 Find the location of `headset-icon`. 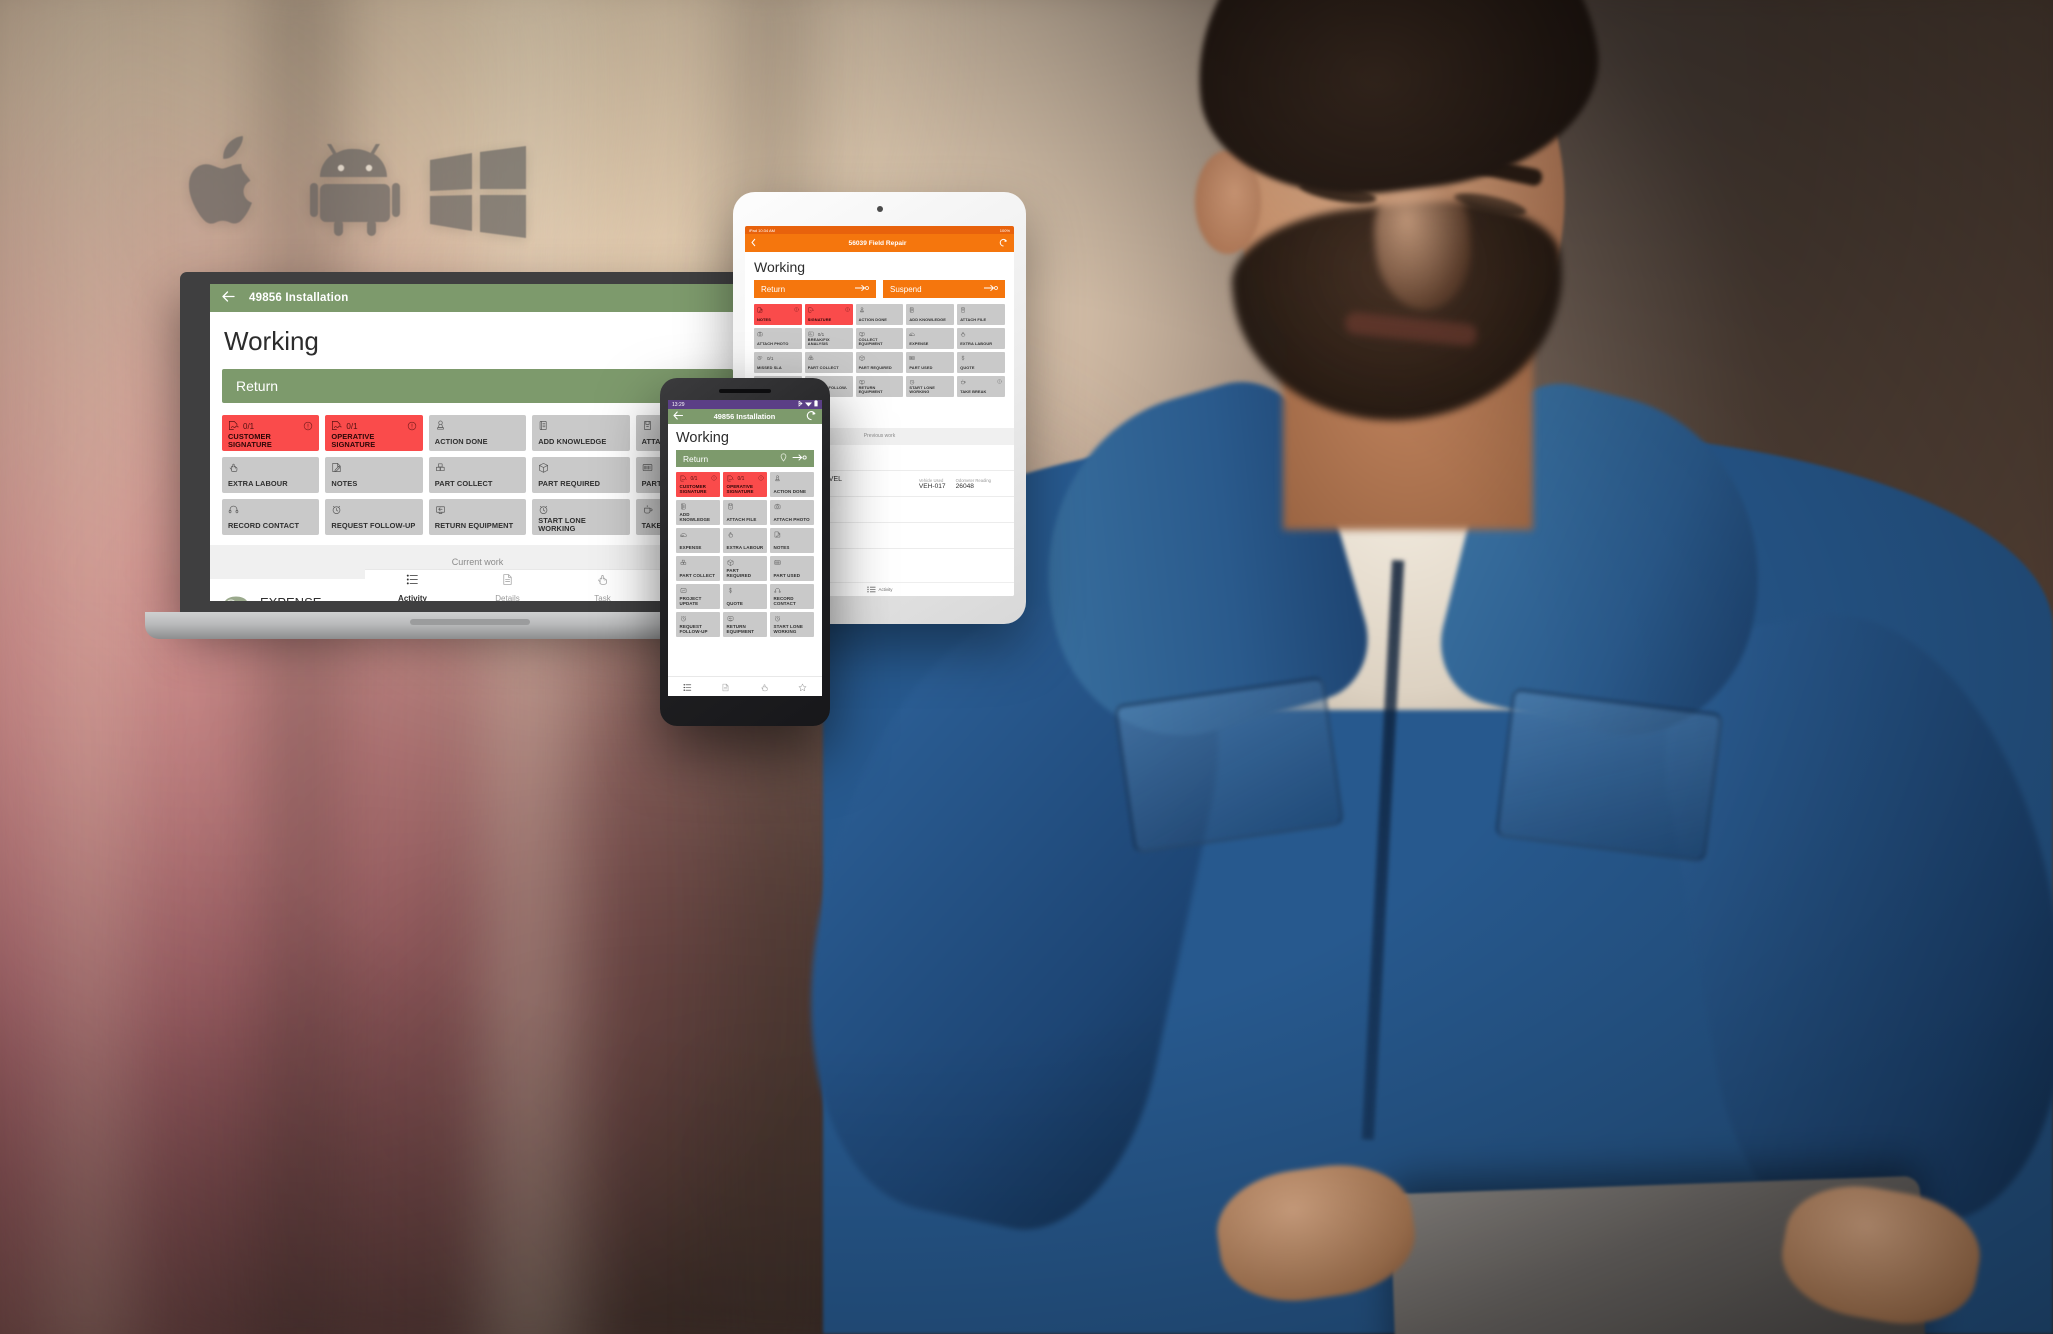

headset-icon is located at coordinates (777, 591).